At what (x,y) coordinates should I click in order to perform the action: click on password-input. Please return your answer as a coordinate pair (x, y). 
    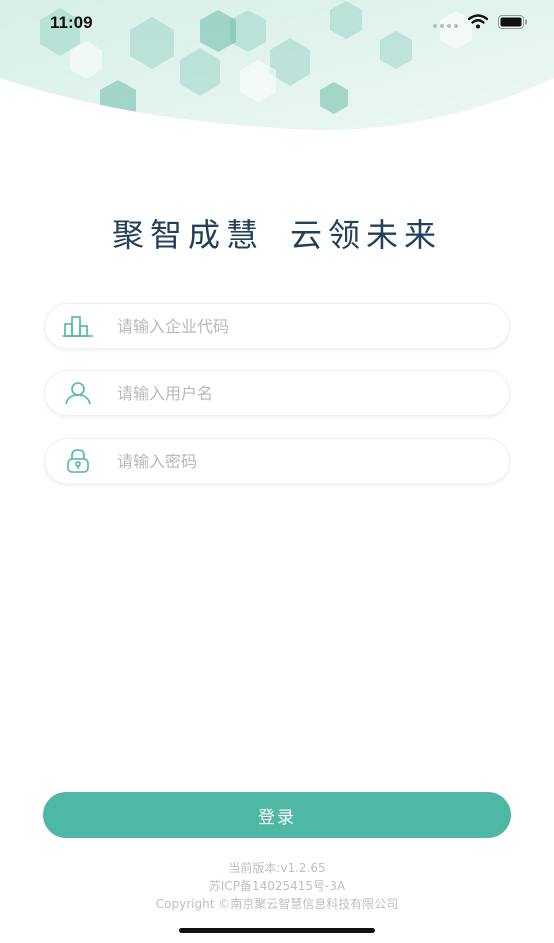
    Looking at the image, I should click on (297, 461).